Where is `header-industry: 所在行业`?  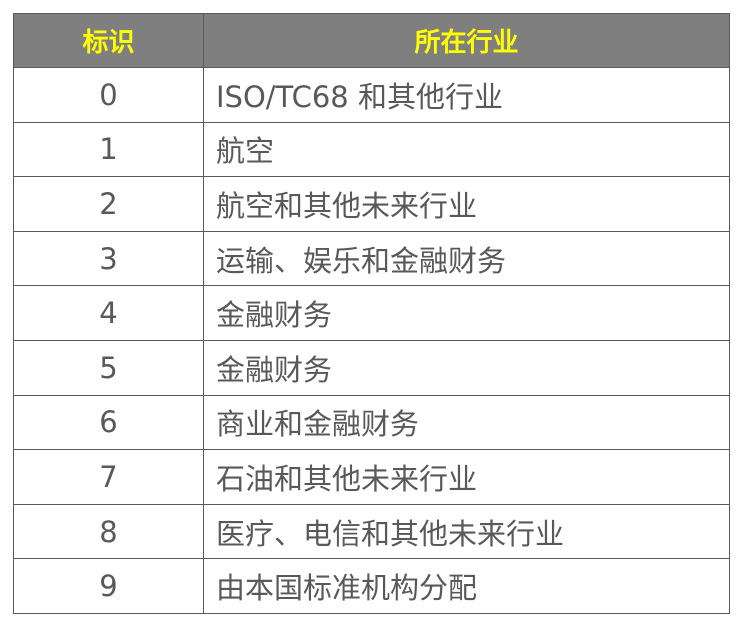 header-industry: 所在行业 is located at coordinates (466, 40).